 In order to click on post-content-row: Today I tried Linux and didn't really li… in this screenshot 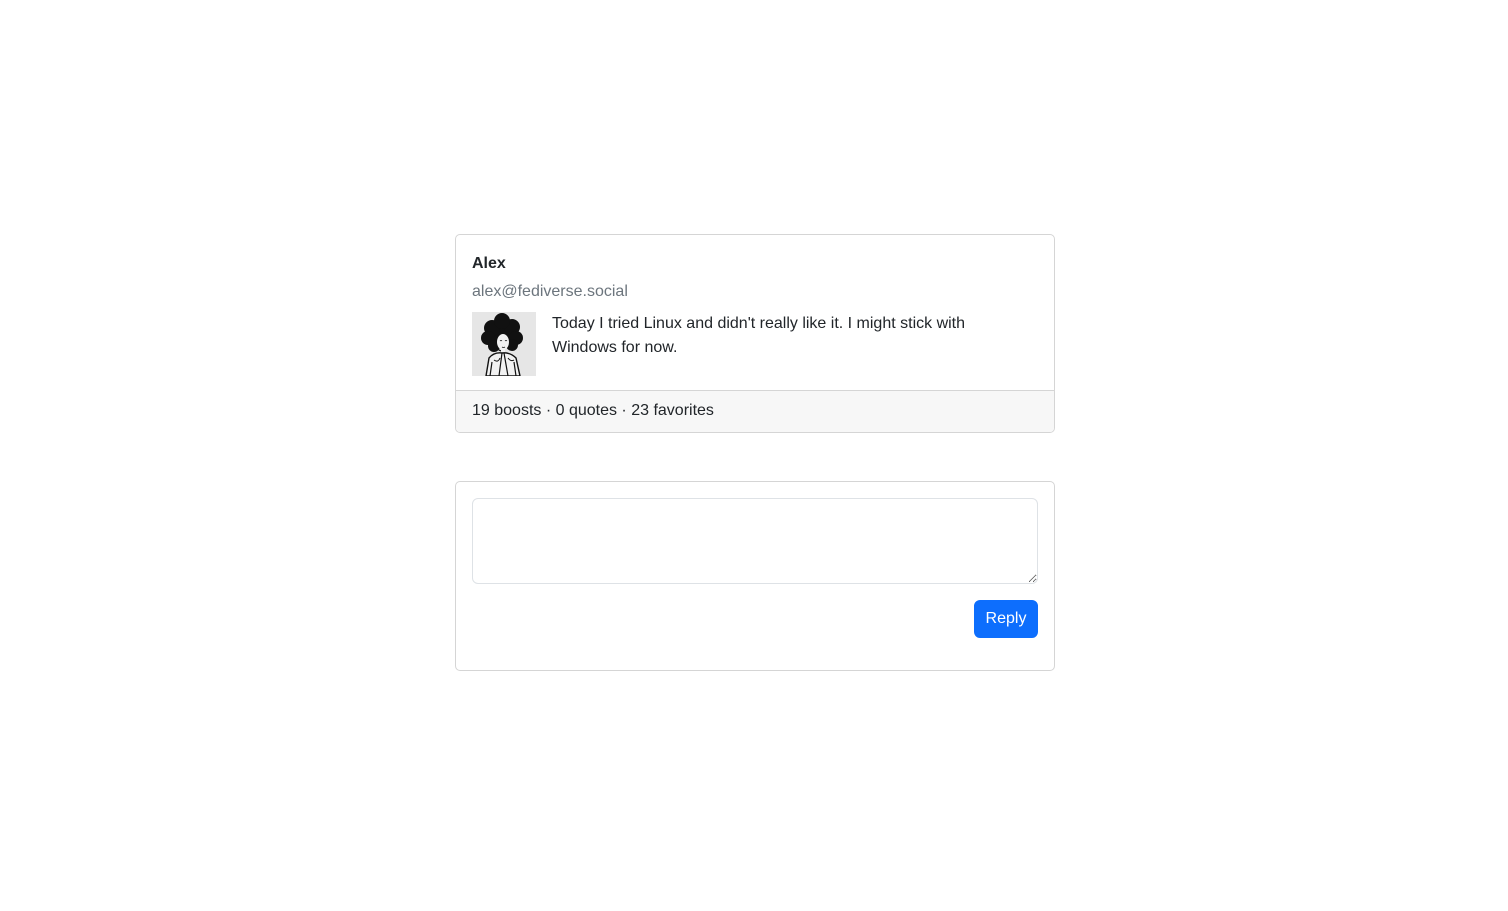, I will do `click(755, 344)`.